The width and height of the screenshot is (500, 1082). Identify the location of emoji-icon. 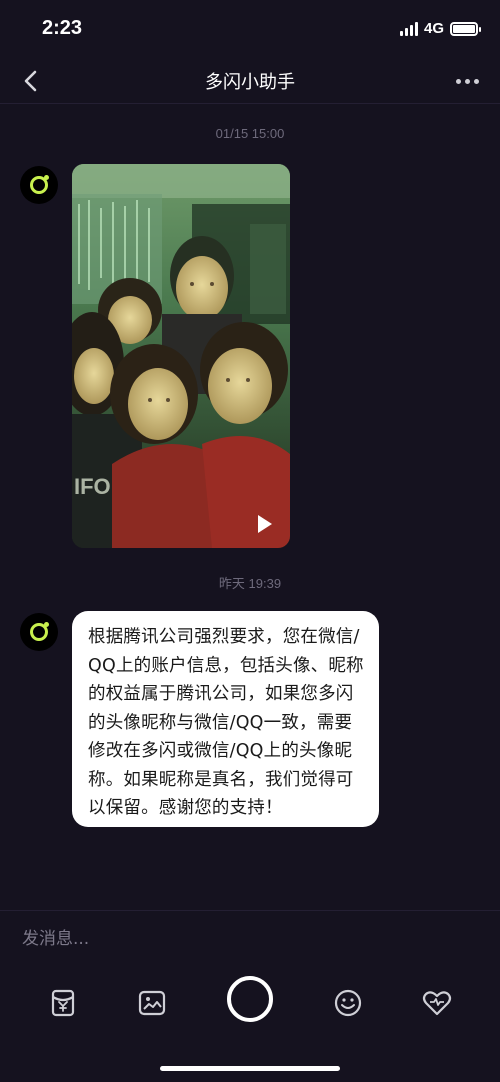
(348, 1003).